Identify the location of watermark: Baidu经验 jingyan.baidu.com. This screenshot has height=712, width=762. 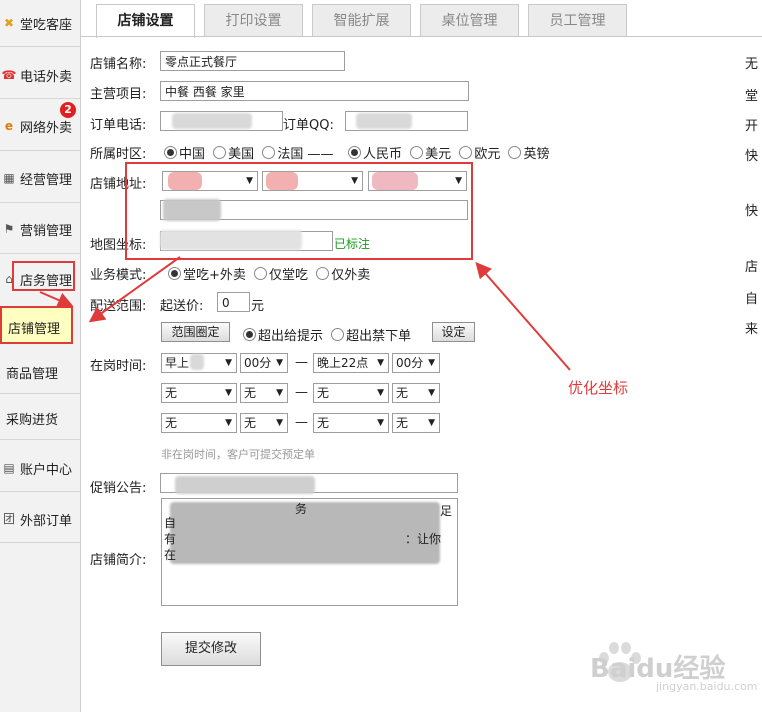
(674, 667).